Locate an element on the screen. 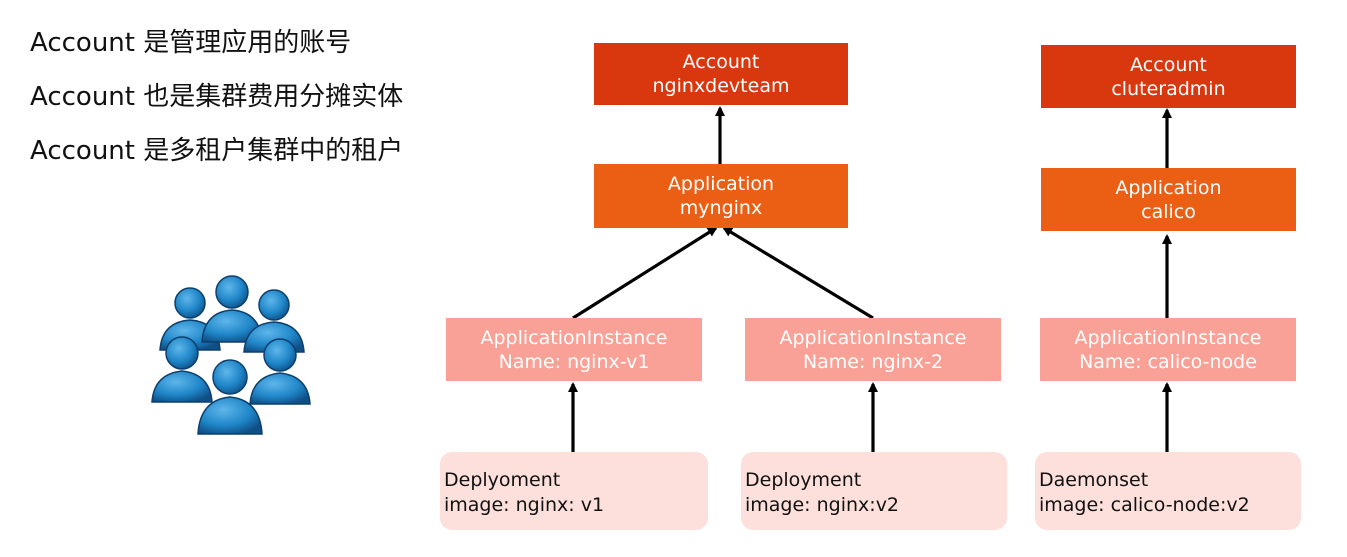 Image resolution: width=1347 pixels, height=557 pixels. account-box-cluteradmin: Account cluteradmin is located at coordinates (1168, 76).